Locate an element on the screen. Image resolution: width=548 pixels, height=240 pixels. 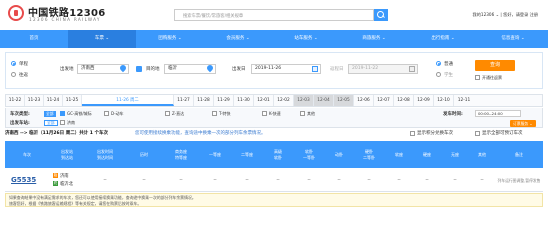
other-checkbox is located at coordinates (302, 113).